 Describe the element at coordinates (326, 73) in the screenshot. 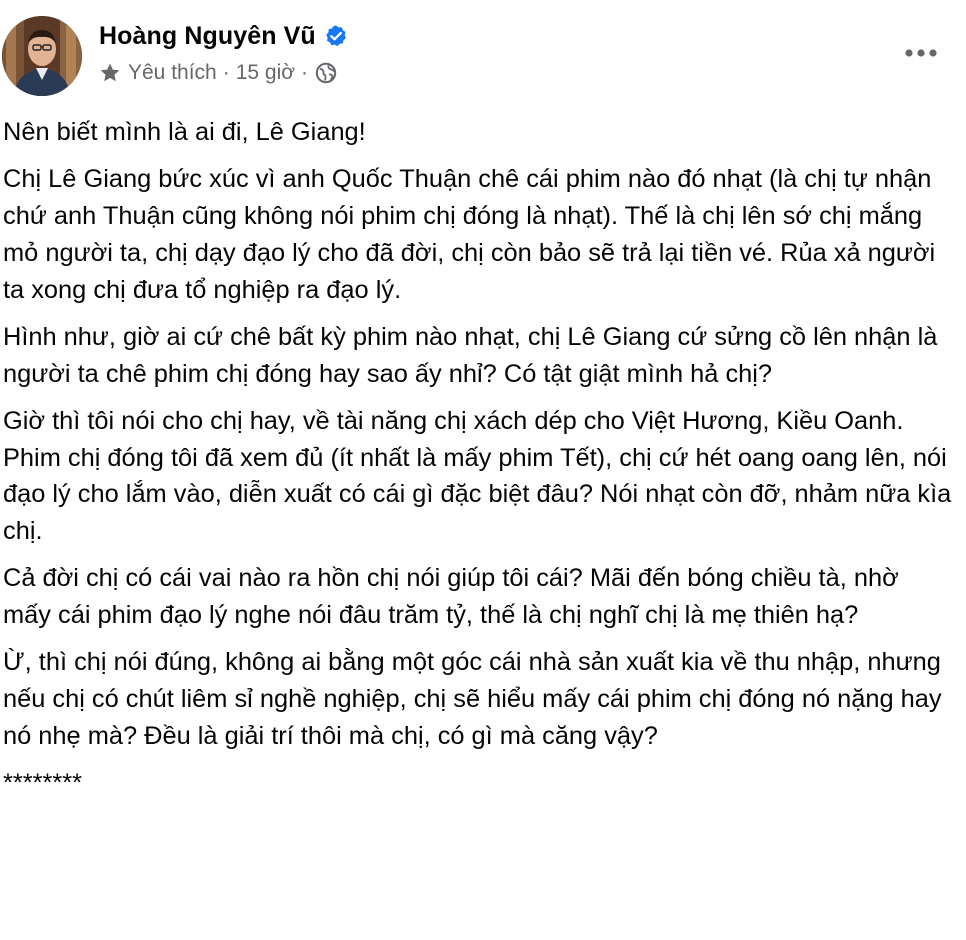

I see `globe-icon` at that location.